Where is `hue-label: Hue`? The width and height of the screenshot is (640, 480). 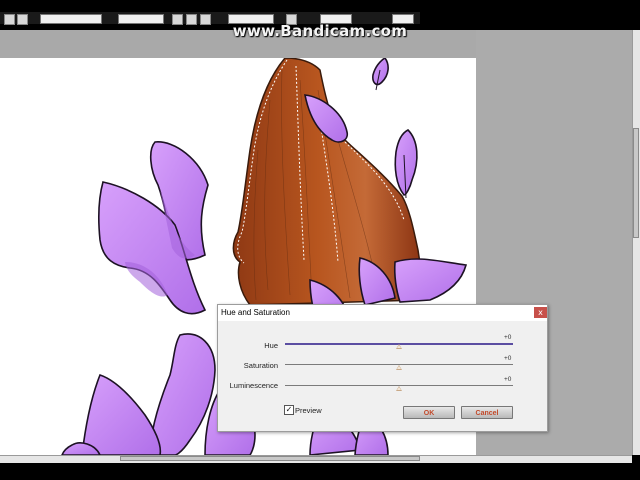 hue-label: Hue is located at coordinates (271, 345).